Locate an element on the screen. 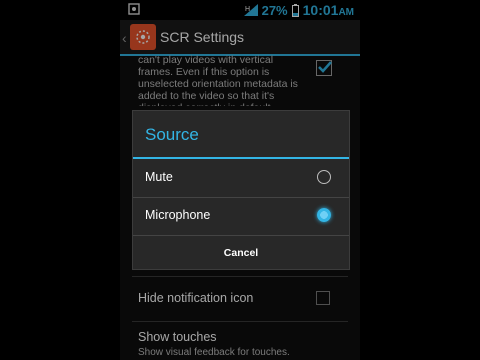 Image resolution: width=480 pixels, height=360 pixels. radio-button-mute is located at coordinates (324, 177).